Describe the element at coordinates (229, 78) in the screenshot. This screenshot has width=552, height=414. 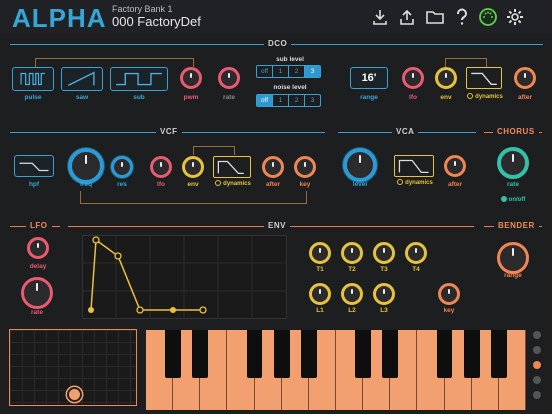
I see `pwm-rate-knob` at that location.